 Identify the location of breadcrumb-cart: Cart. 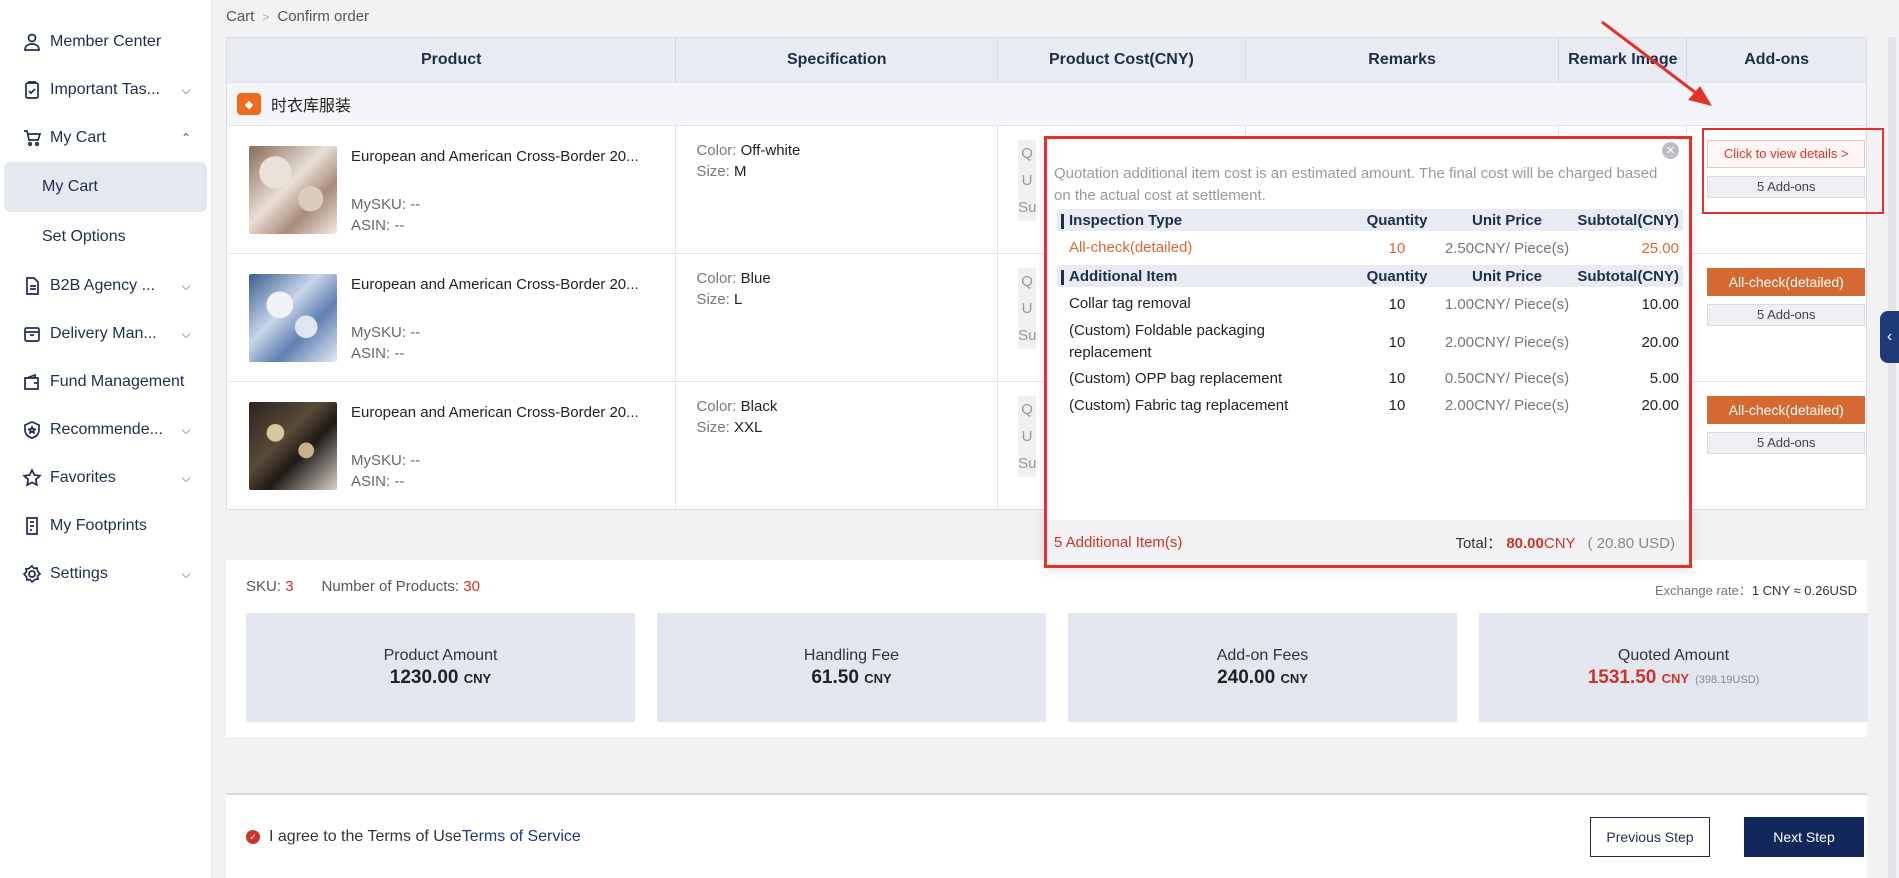
(240, 16).